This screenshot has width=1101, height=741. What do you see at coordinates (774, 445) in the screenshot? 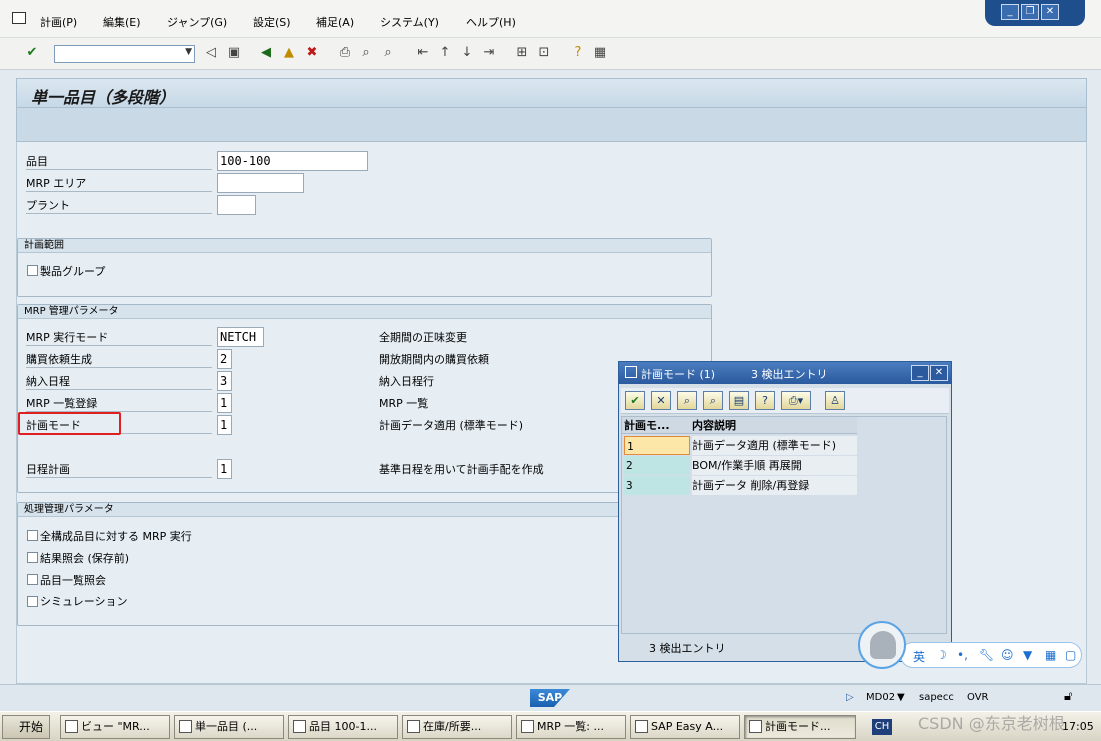
I see `grid-row-desc: 計画データ適用 (標準モード)` at bounding box center [774, 445].